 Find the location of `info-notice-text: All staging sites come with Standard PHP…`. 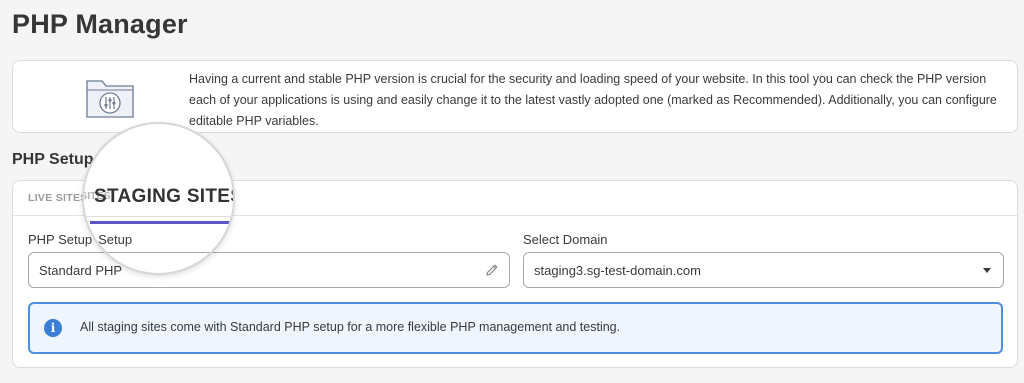

info-notice-text: All staging sites come with Standard PHP… is located at coordinates (350, 327).